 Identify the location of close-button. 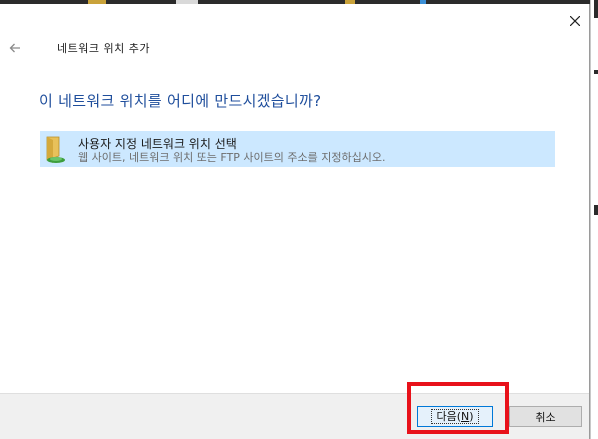
(575, 21).